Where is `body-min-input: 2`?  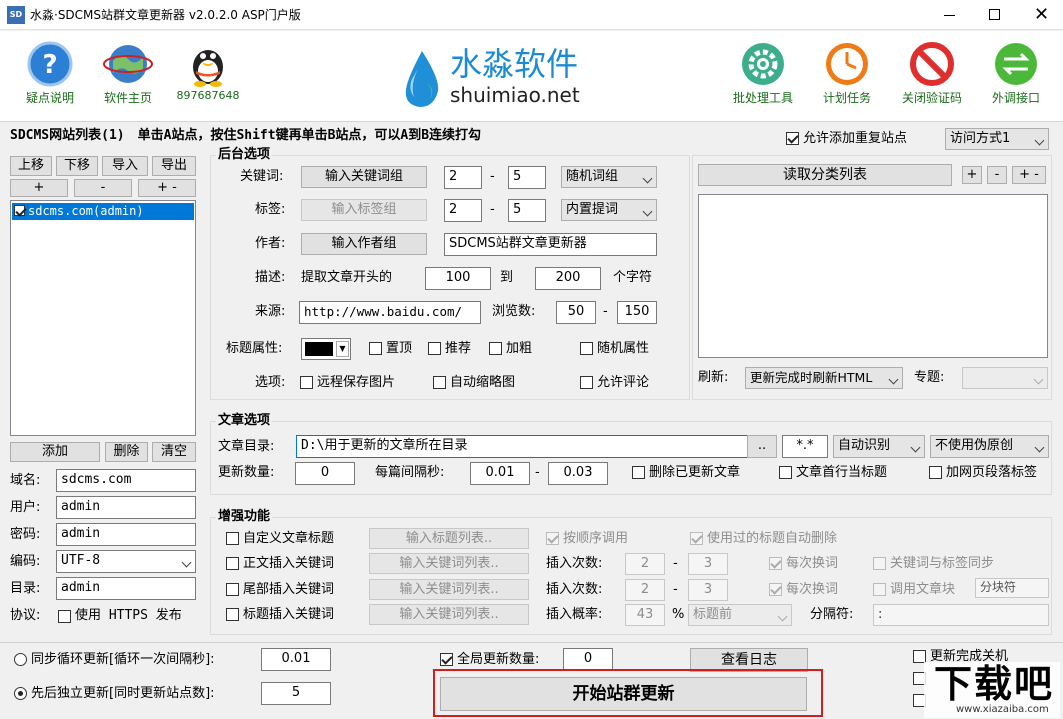 body-min-input: 2 is located at coordinates (645, 564).